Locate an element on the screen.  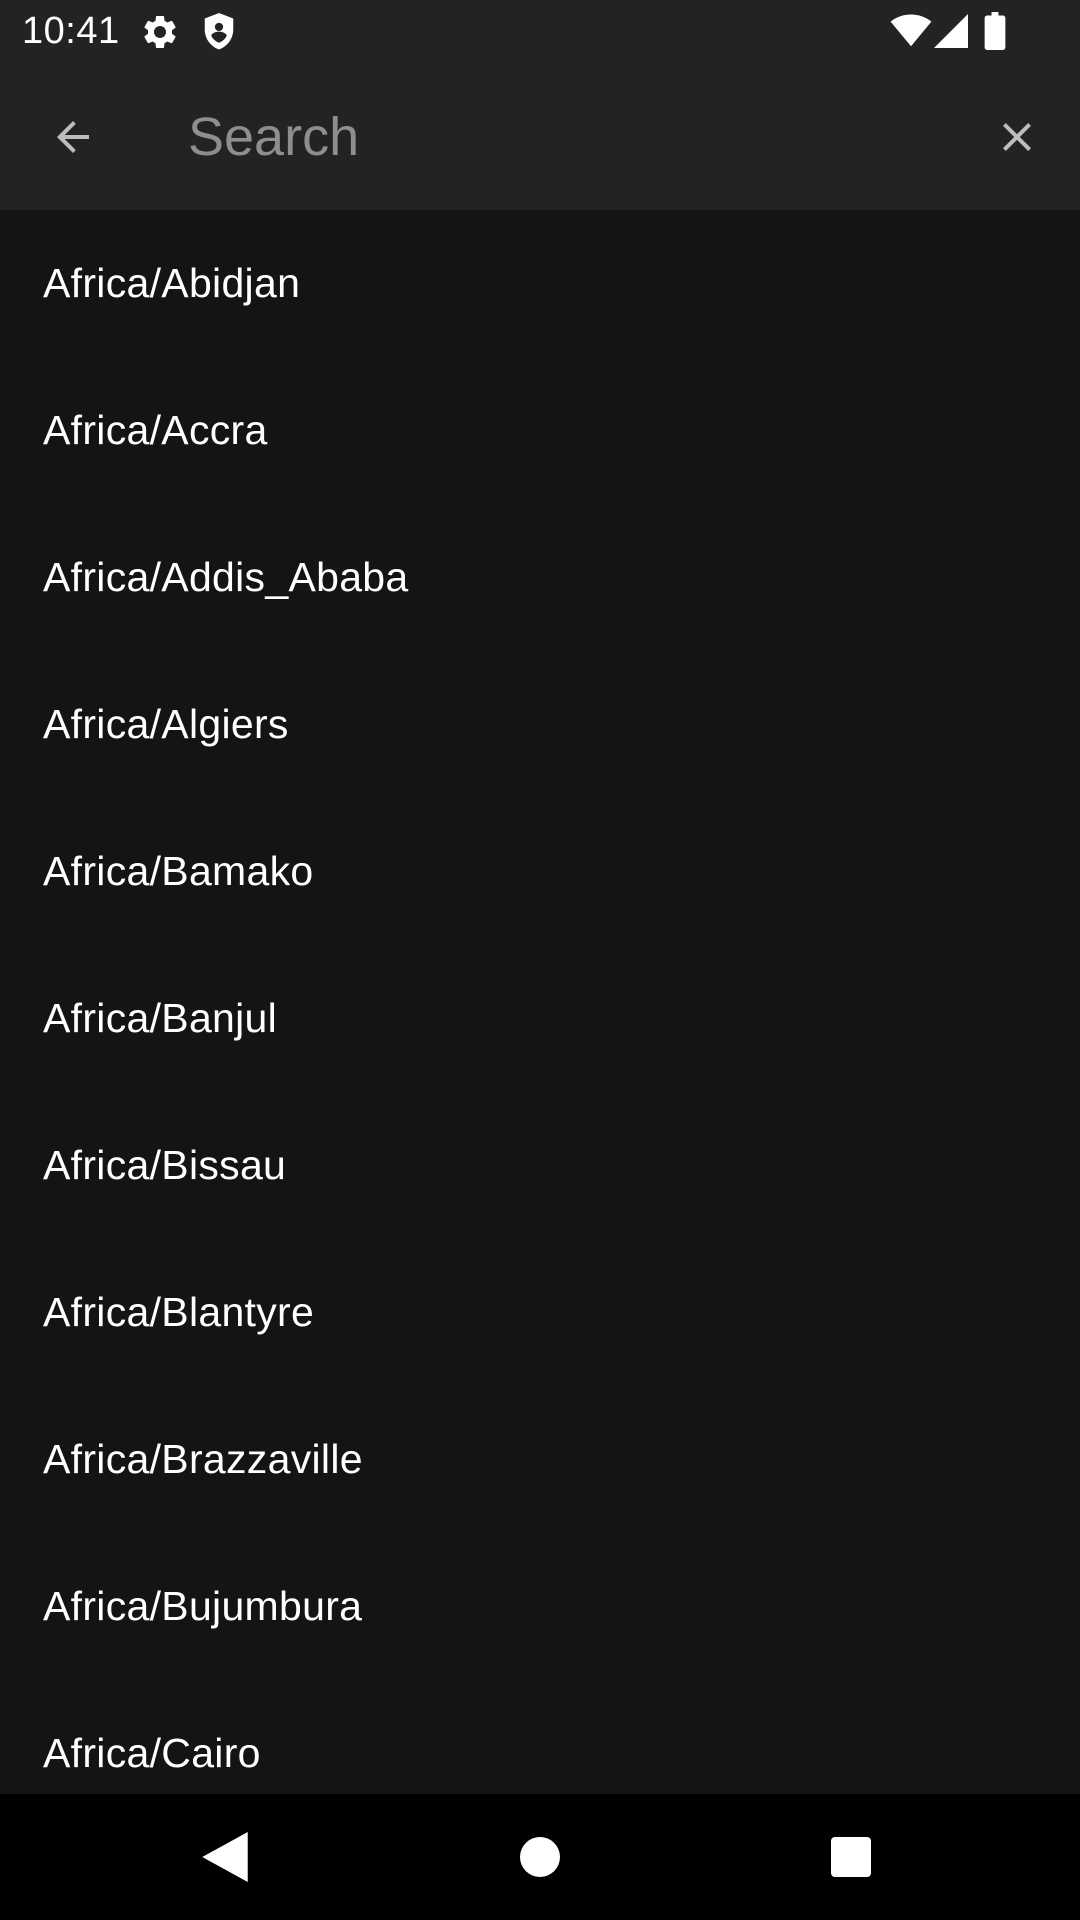
list-item: Africa/Cairo is located at coordinates (540, 1737).